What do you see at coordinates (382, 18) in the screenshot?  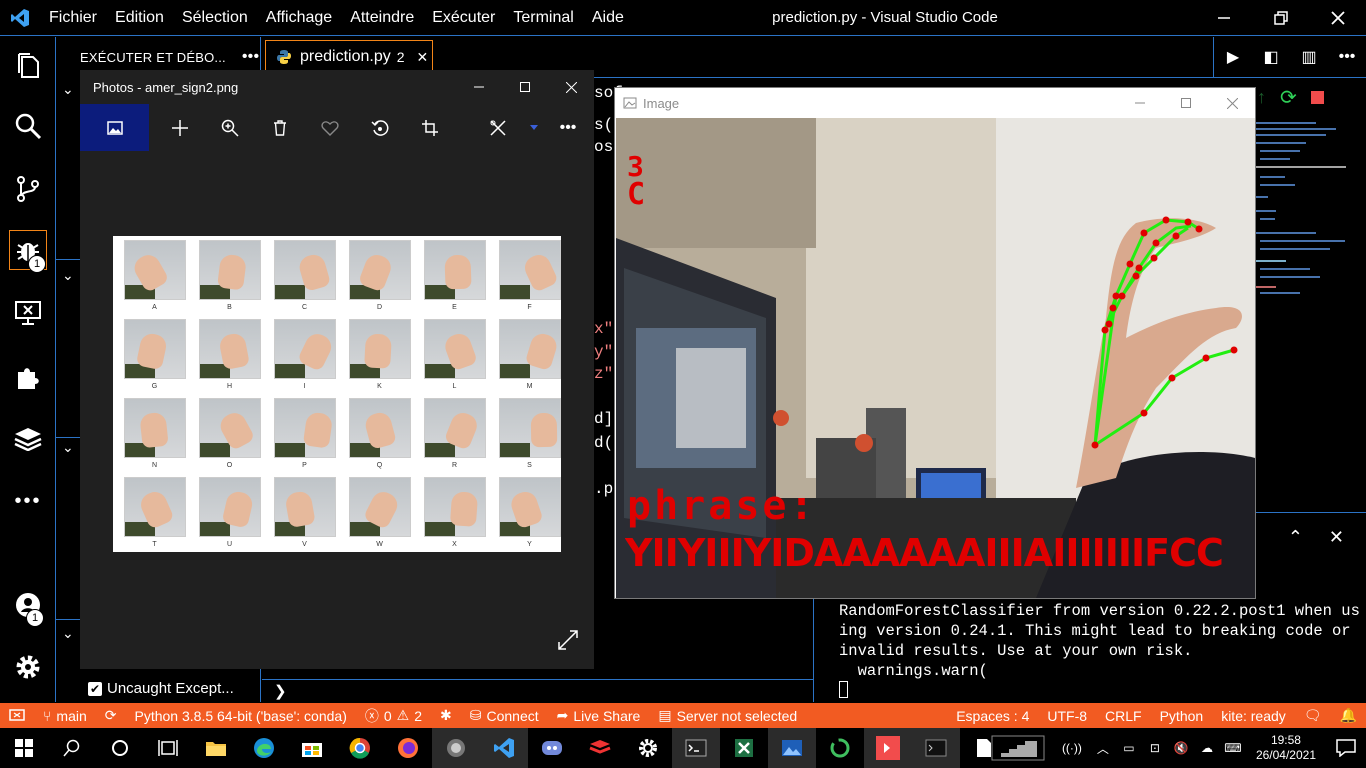 I see `menu-atteindre: Atteindre` at bounding box center [382, 18].